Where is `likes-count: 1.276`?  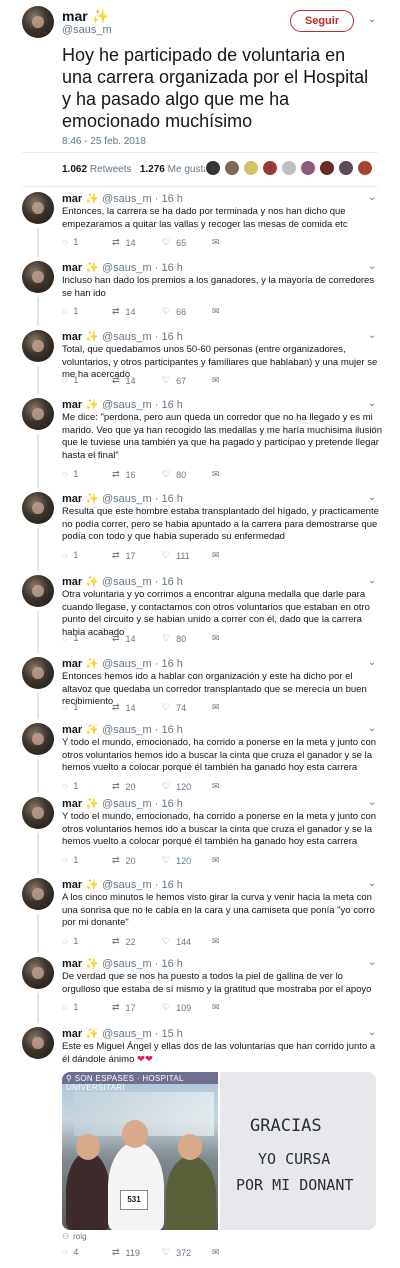 likes-count: 1.276 is located at coordinates (152, 169).